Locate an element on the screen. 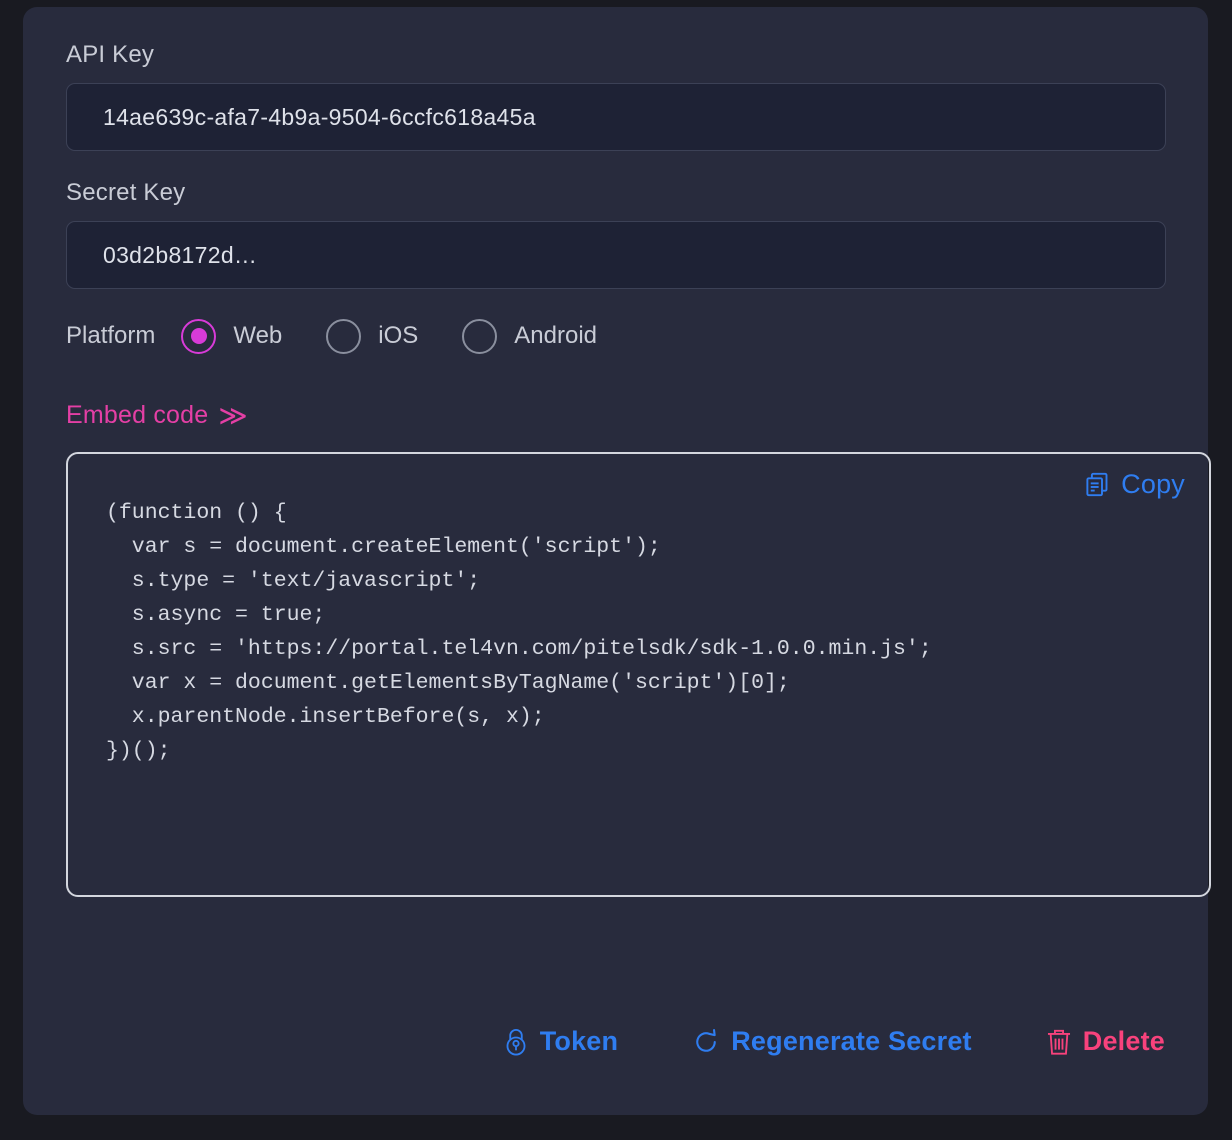 This screenshot has width=1232, height=1140. copy-icon is located at coordinates (1097, 484).